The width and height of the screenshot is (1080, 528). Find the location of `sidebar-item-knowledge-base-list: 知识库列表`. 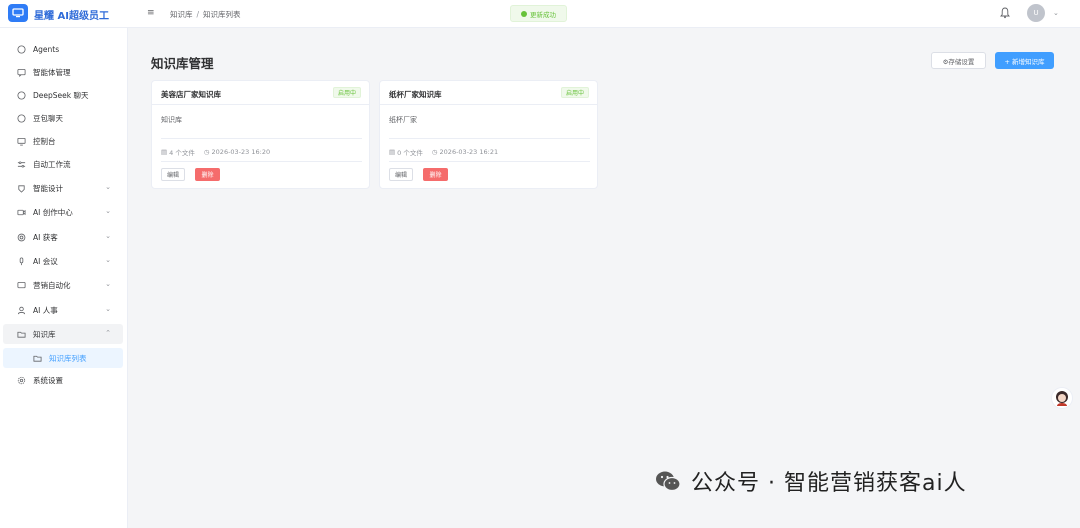

sidebar-item-knowledge-base-list: 知识库列表 is located at coordinates (63, 358).